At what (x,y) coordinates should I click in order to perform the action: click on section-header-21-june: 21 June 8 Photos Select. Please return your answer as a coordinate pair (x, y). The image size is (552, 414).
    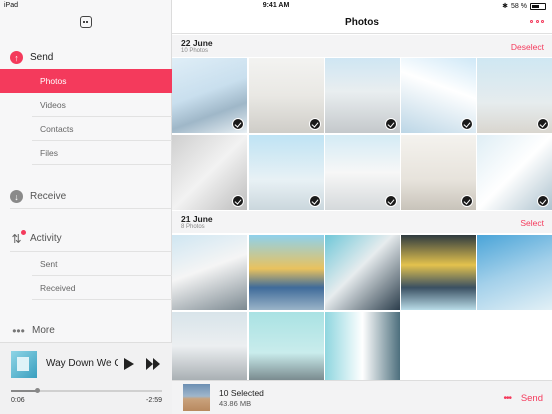
    Looking at the image, I should click on (362, 222).